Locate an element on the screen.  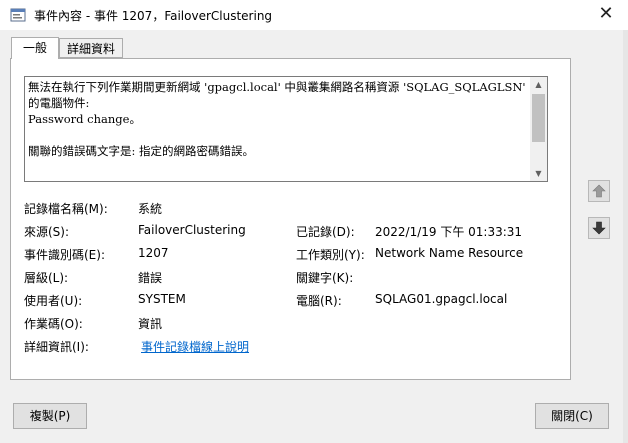
next-event-button is located at coordinates (599, 228).